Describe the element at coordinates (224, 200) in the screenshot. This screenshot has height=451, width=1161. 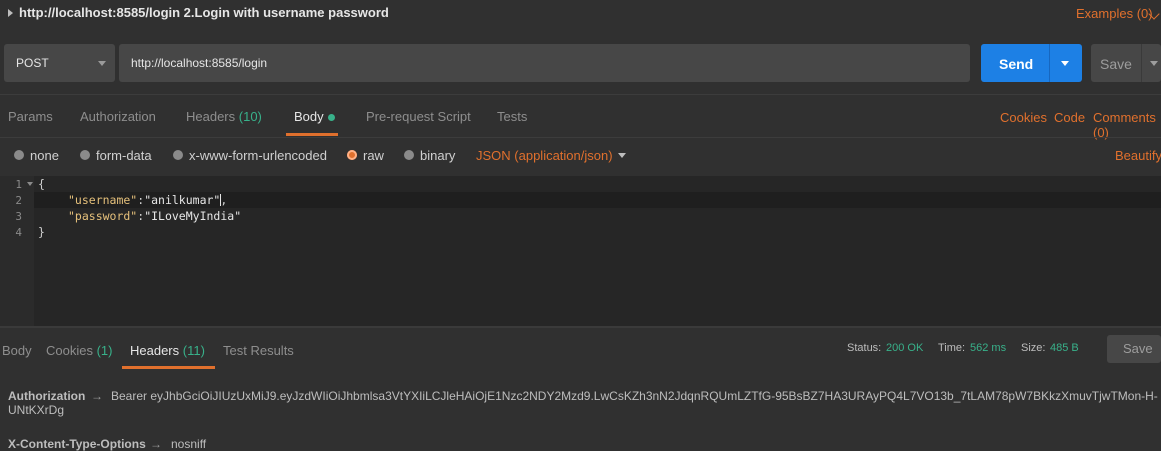
I see `json-comma: ,` at that location.